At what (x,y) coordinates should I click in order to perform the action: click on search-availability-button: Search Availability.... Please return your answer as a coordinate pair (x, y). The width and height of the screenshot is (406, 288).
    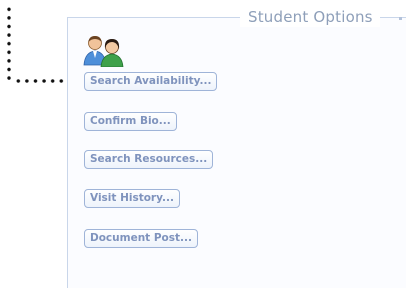
    Looking at the image, I should click on (151, 81).